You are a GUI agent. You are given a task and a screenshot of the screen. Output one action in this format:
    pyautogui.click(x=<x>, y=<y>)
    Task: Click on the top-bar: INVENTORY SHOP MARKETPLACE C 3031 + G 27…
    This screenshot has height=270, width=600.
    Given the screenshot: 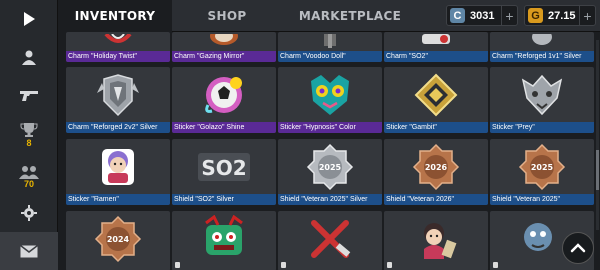 What is the action you would take?
    pyautogui.click(x=329, y=16)
    